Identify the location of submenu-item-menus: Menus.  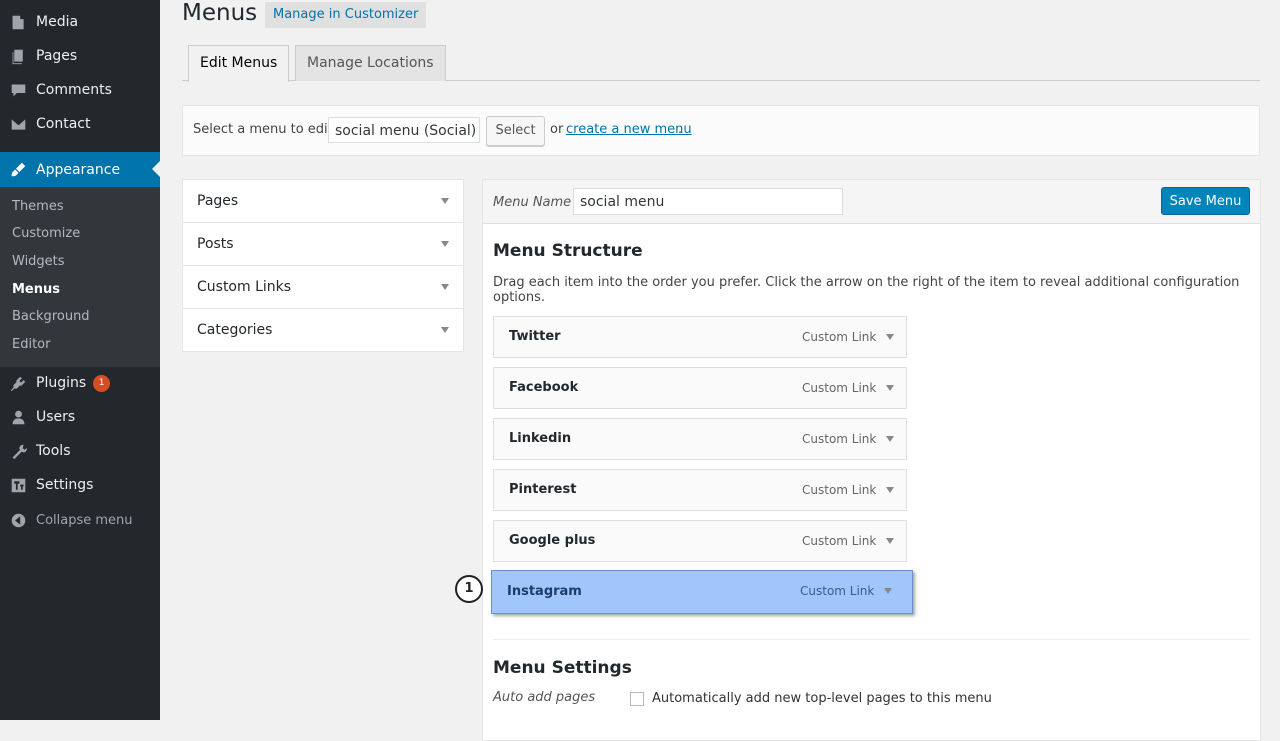
(36, 289).